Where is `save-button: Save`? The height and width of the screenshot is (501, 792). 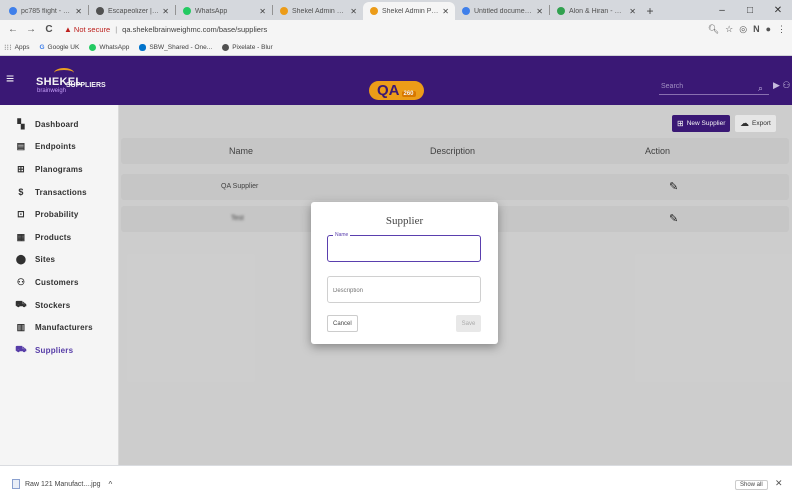 save-button: Save is located at coordinates (468, 323).